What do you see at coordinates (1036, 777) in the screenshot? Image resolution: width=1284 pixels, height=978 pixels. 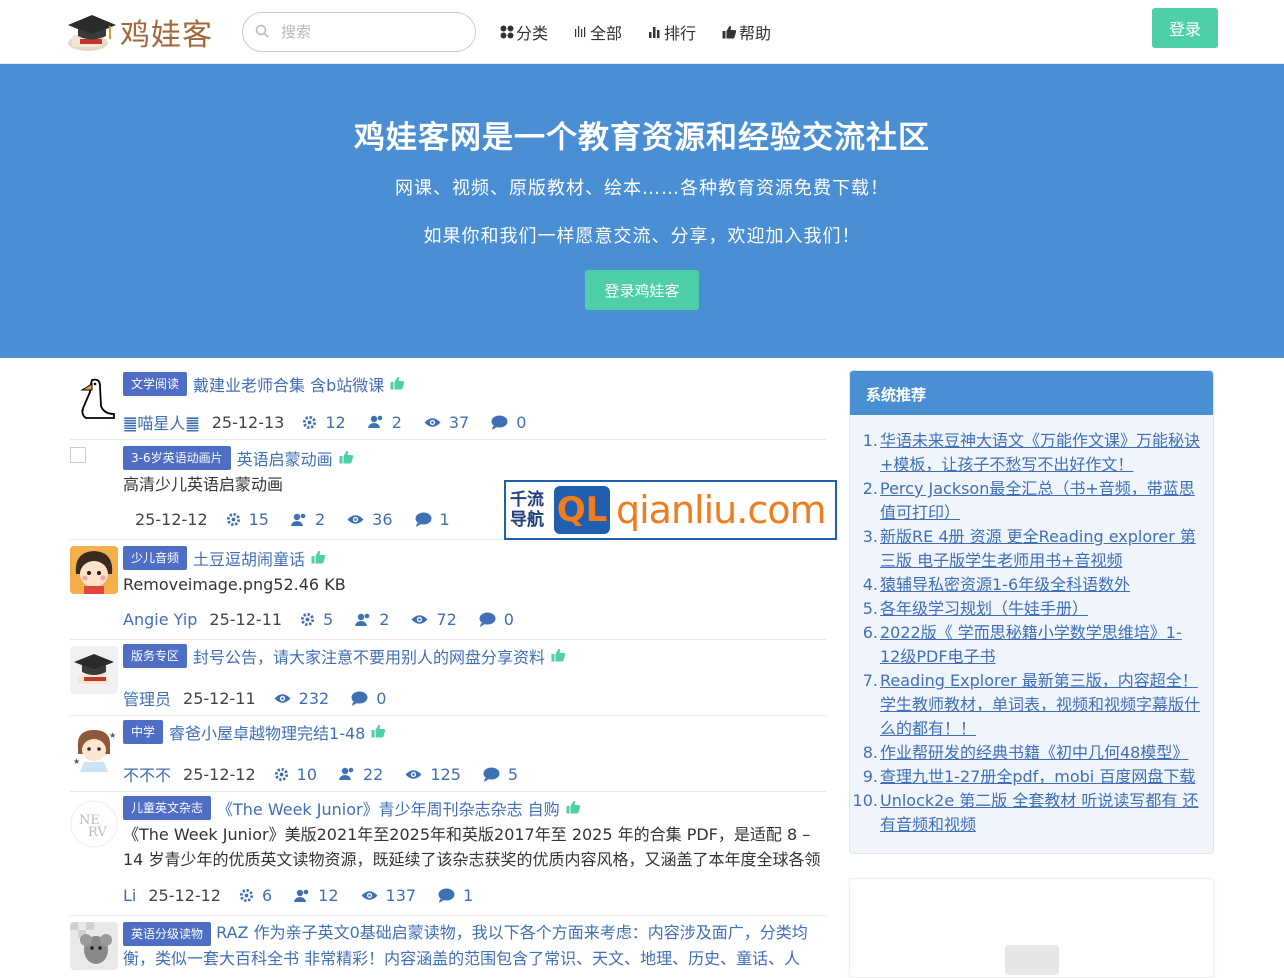 I see `recommend-link: 查理九世1-27册全pdf，mobi 百度网盘下载` at bounding box center [1036, 777].